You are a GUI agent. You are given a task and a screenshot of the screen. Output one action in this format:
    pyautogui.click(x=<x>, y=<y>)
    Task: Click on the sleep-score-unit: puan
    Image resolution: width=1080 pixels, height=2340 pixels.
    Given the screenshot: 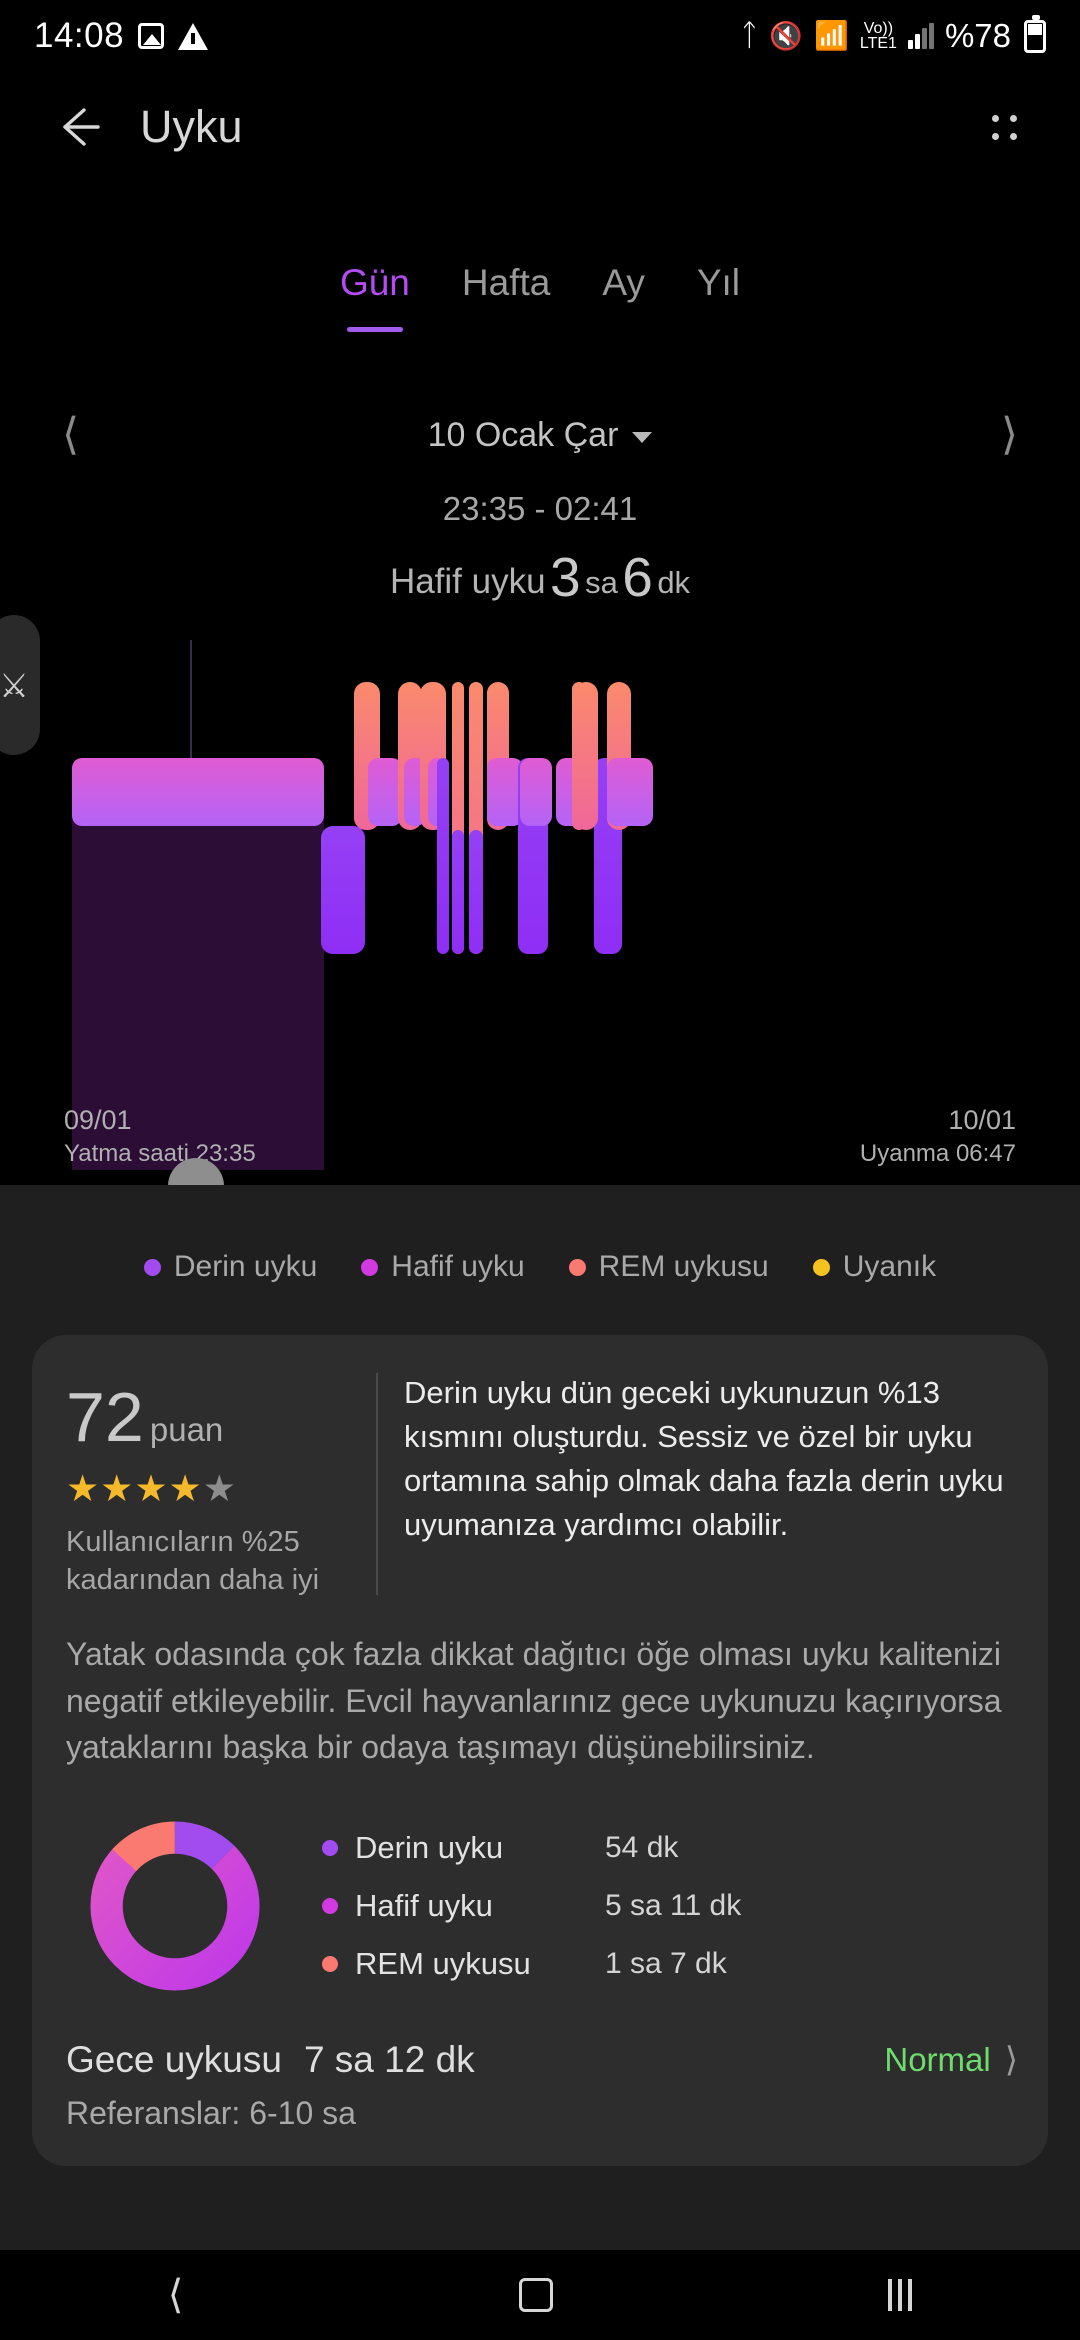 What is the action you would take?
    pyautogui.click(x=186, y=1429)
    